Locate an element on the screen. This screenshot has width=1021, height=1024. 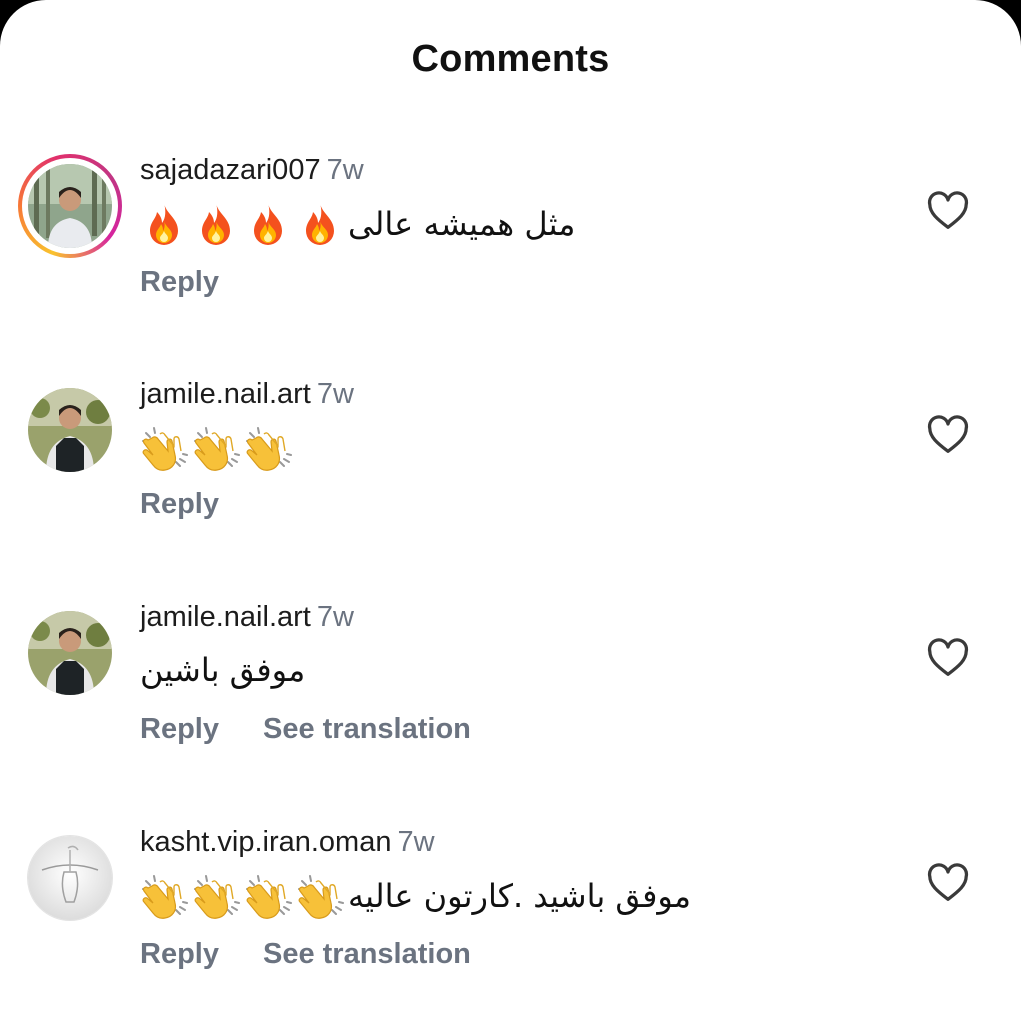
comment-text: موفق باشین is located at coordinates (222, 670).